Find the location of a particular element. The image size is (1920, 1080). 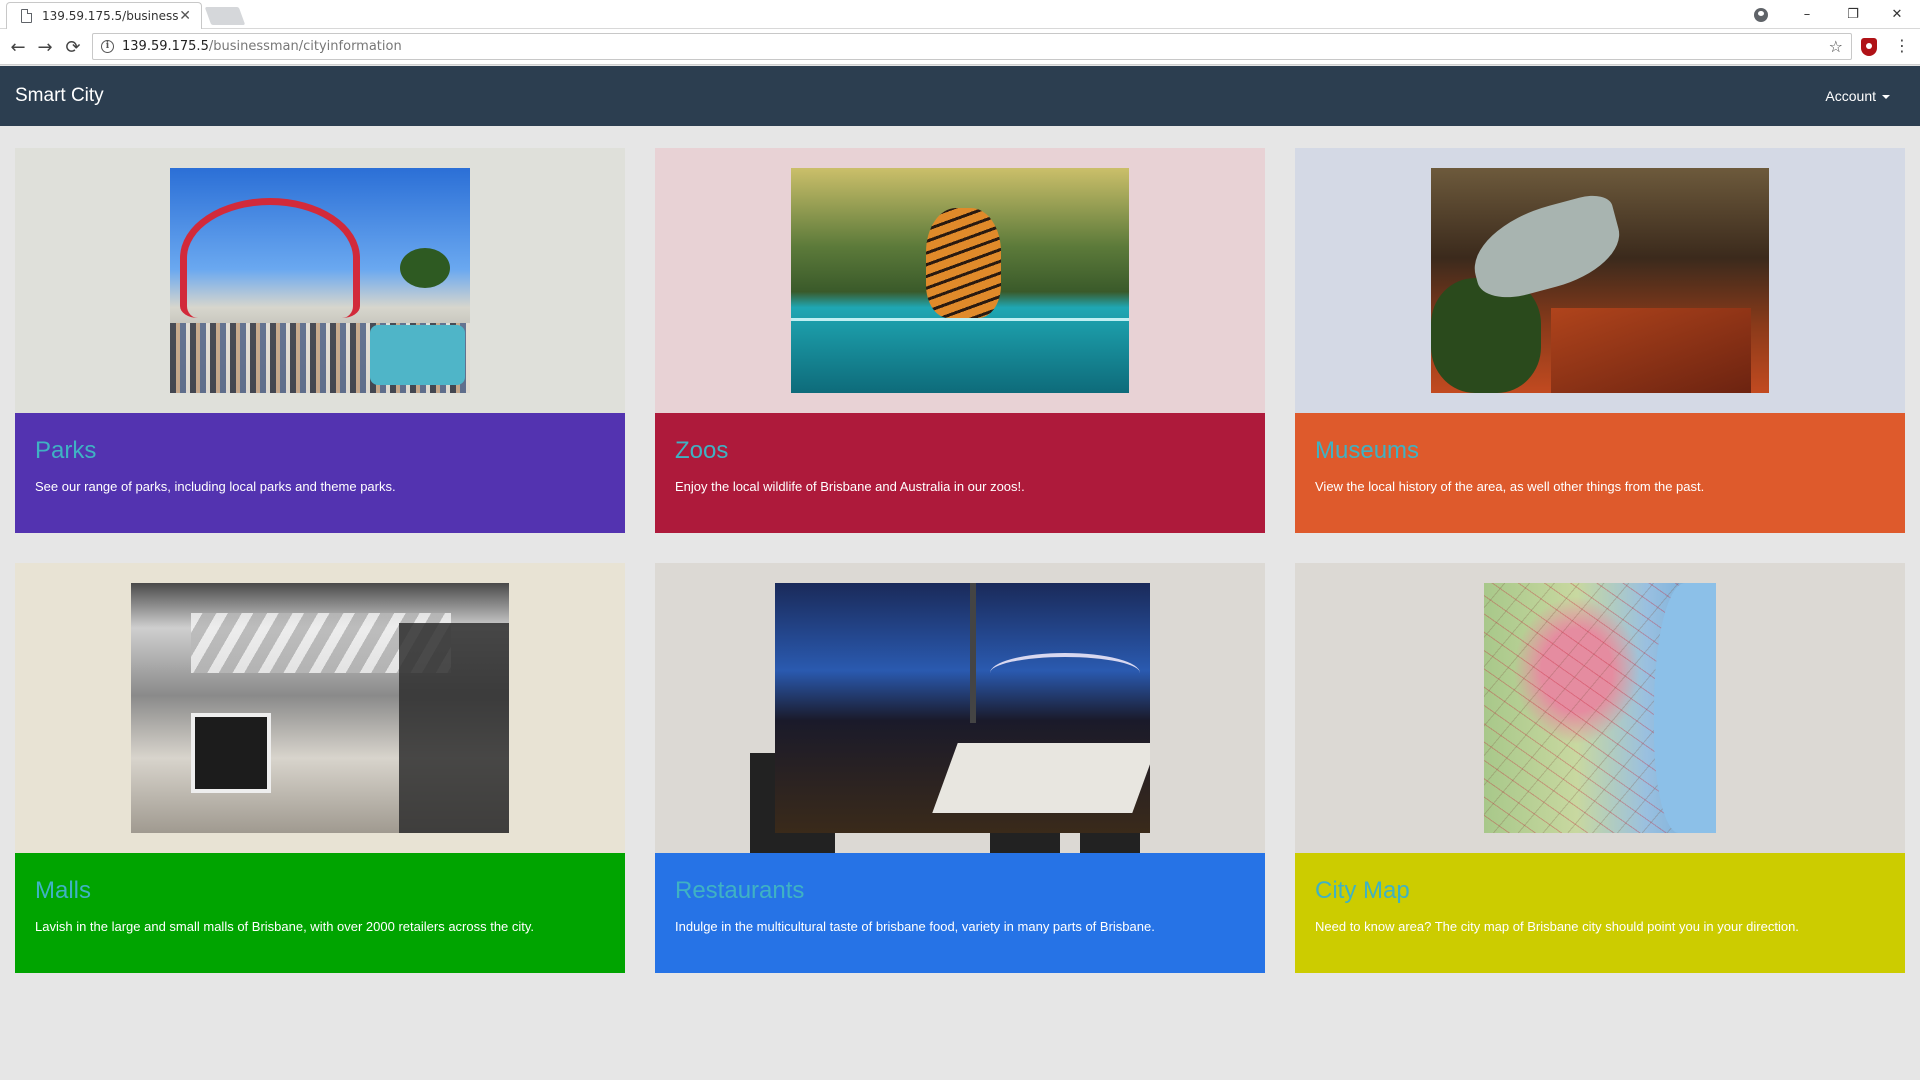

url-path: /businessman/cityinformation is located at coordinates (305, 46).